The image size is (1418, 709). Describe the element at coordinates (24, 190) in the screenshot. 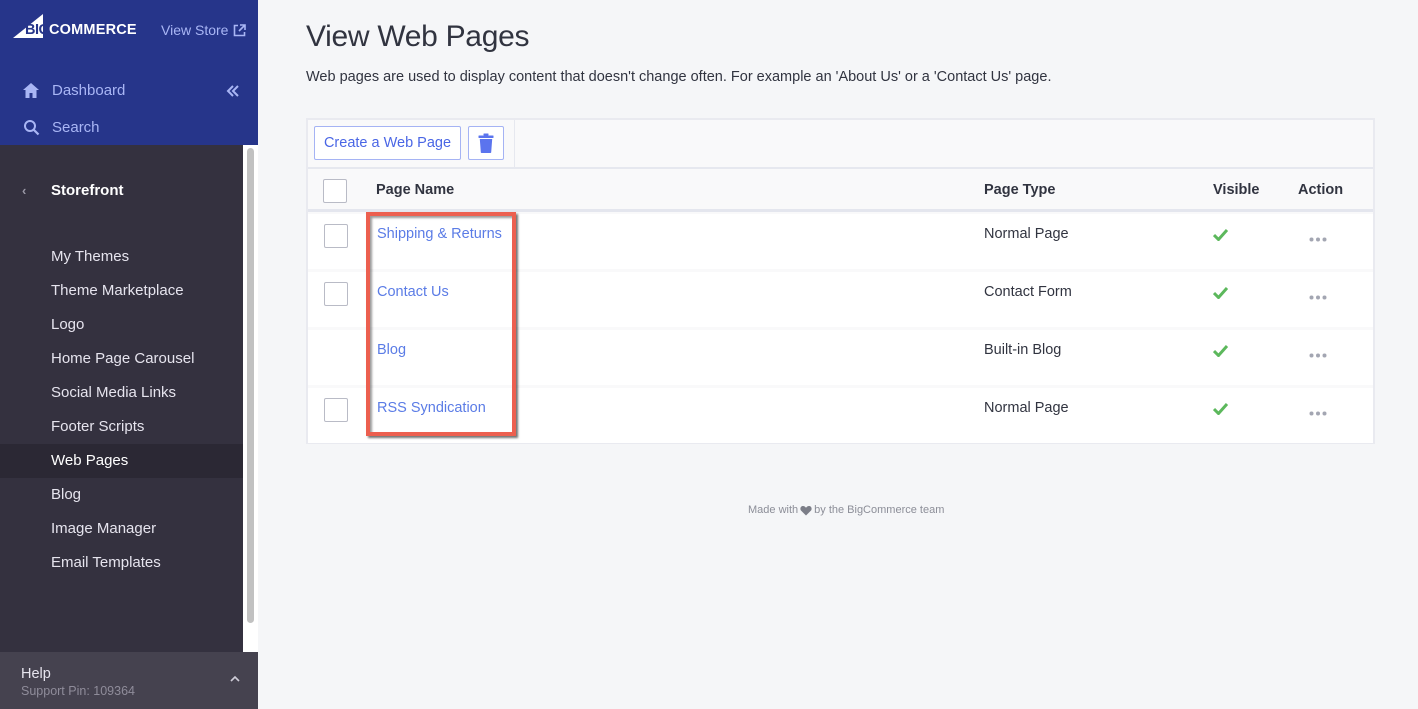

I see `chevron-left-icon: ‹` at that location.